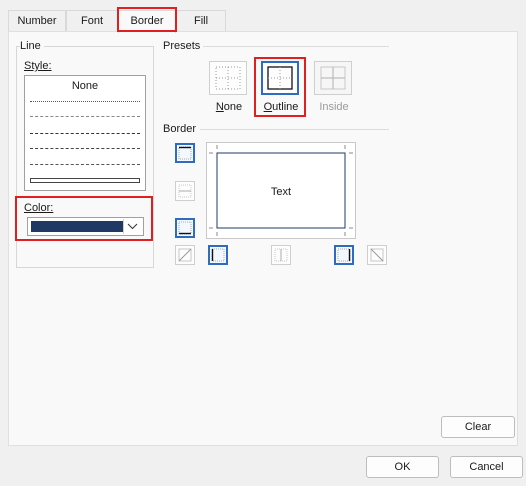 This screenshot has height=486, width=526. I want to click on chevron-down-icon, so click(132, 226).